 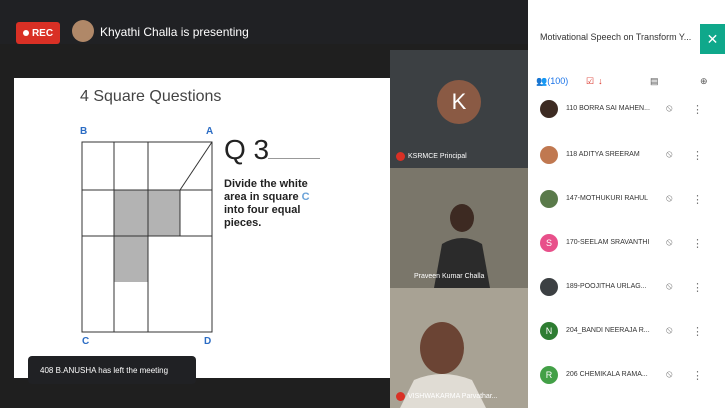 I want to click on tab-chat: ▤, so click(x=654, y=81).